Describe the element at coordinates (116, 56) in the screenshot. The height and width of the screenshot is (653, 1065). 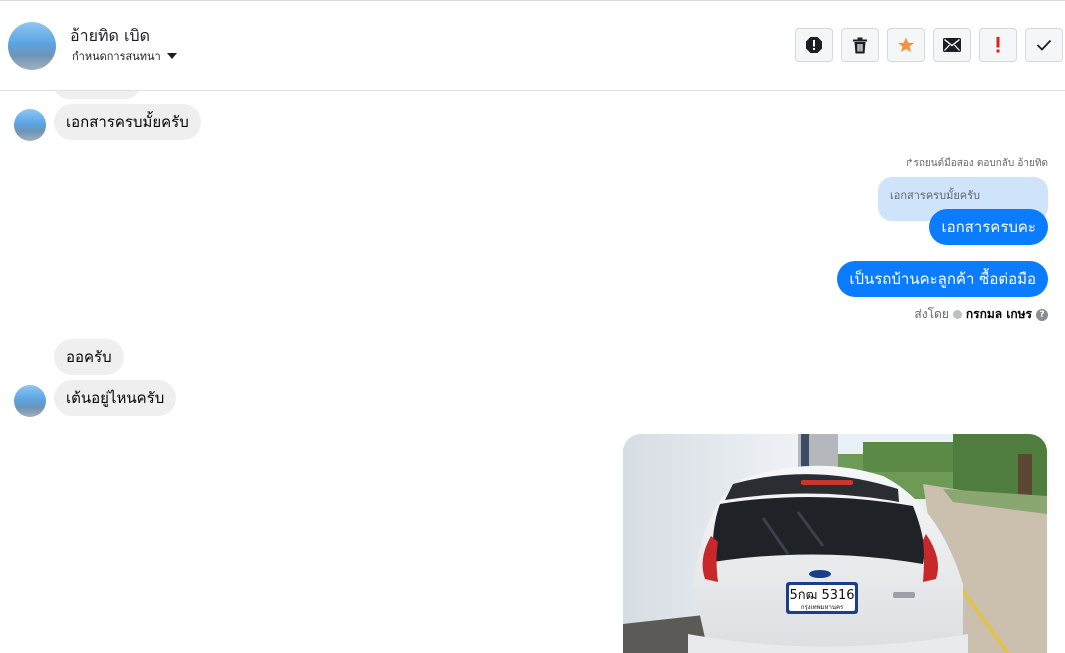
I see `assign-conversation-label: กำหนดการสนทนา` at that location.